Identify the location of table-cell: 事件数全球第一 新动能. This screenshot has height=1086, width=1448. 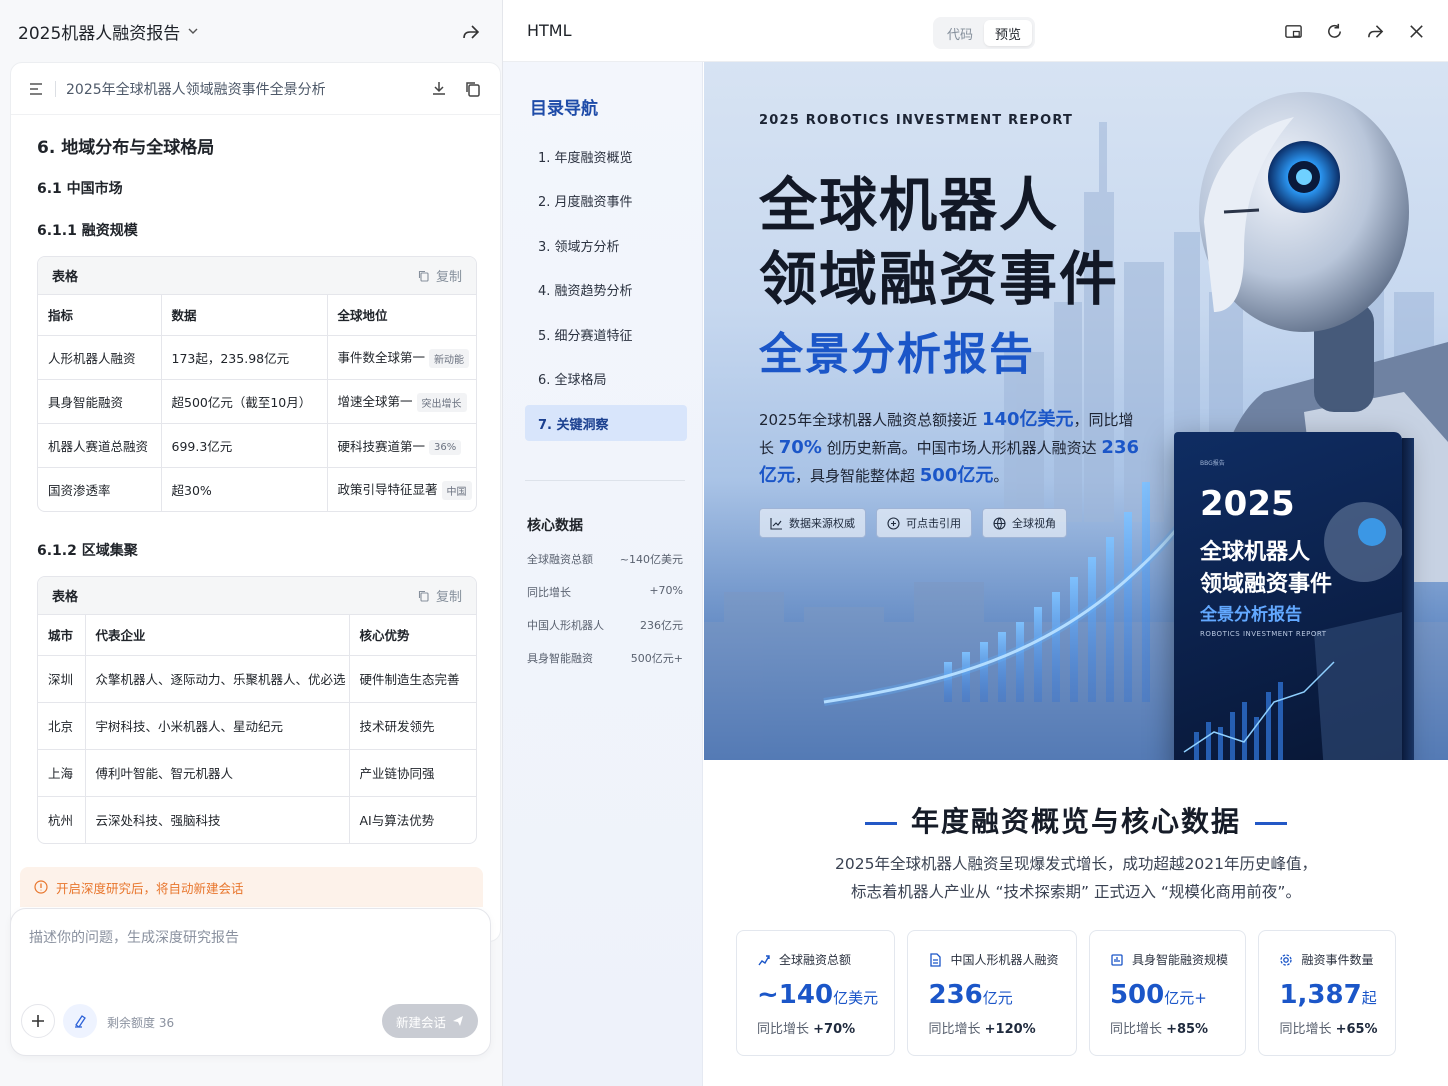
(401, 357).